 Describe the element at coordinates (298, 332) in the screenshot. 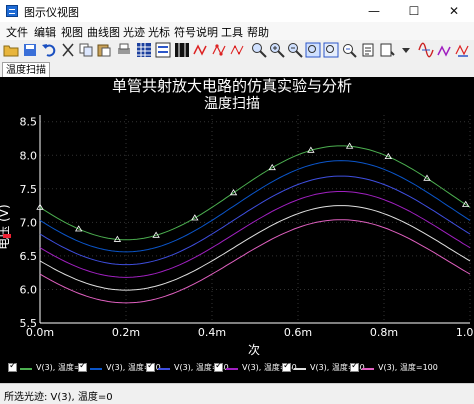

I see `x-tick-label: 0.6m` at that location.